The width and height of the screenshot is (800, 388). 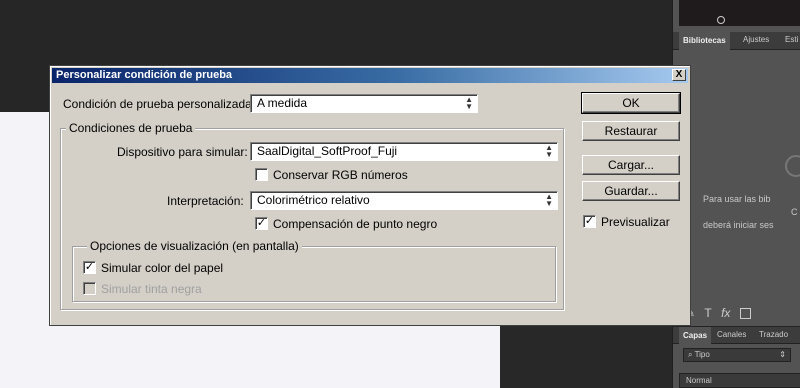 What do you see at coordinates (707, 313) in the screenshot?
I see `text-icon: T` at bounding box center [707, 313].